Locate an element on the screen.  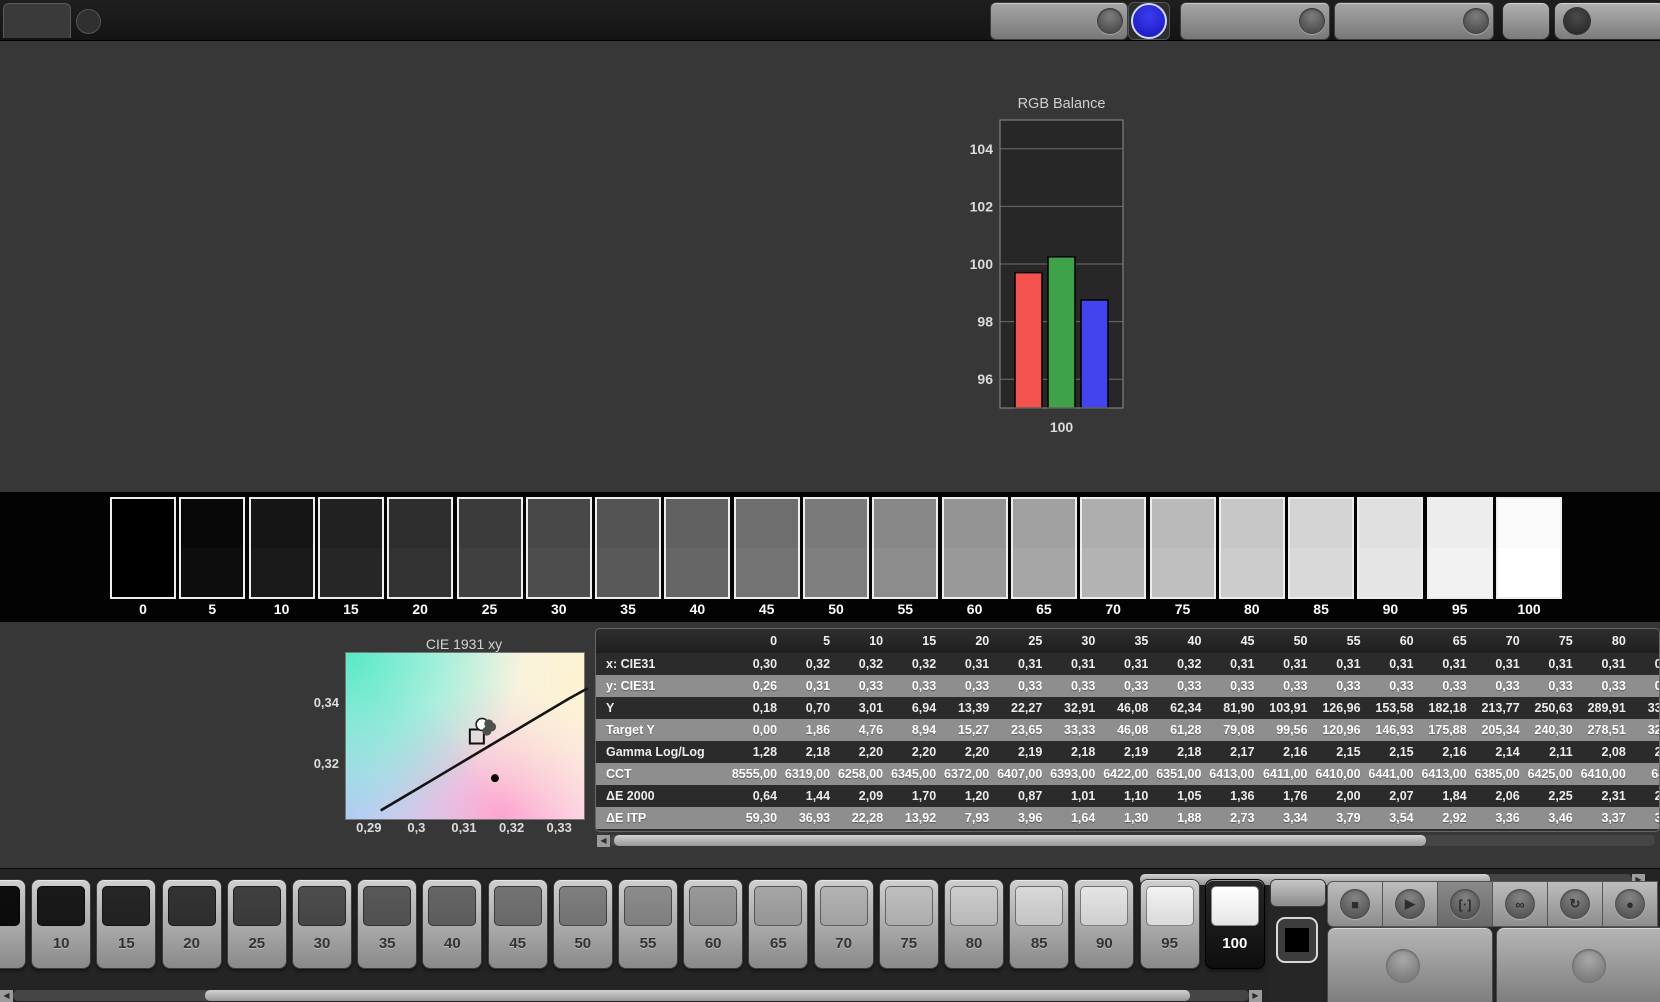
patch-button-45: 45 is located at coordinates (517, 924).